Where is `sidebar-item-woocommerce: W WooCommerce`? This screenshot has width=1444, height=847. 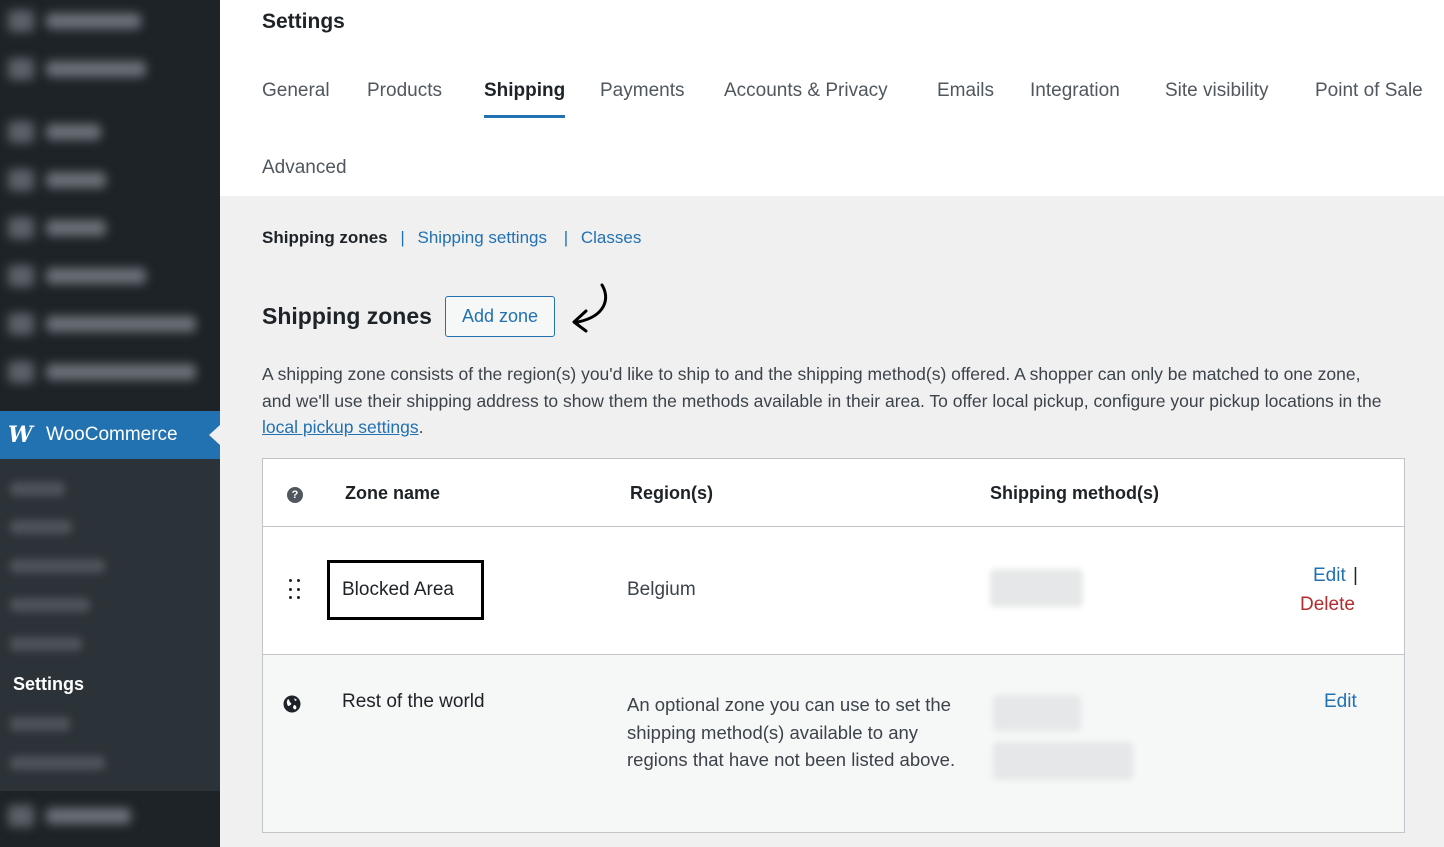 sidebar-item-woocommerce: W WooCommerce is located at coordinates (110, 435).